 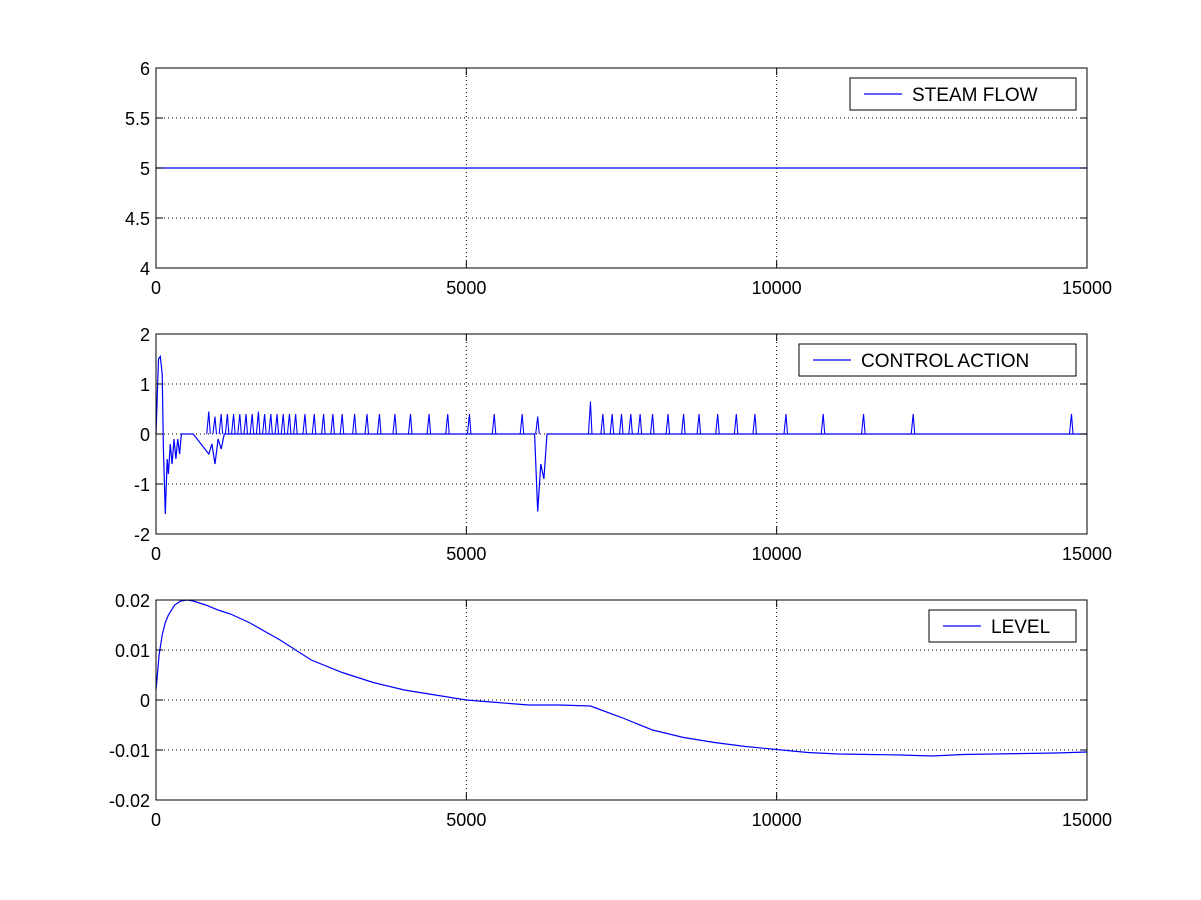 I want to click on y-tick-label: 4.5, so click(x=137, y=219).